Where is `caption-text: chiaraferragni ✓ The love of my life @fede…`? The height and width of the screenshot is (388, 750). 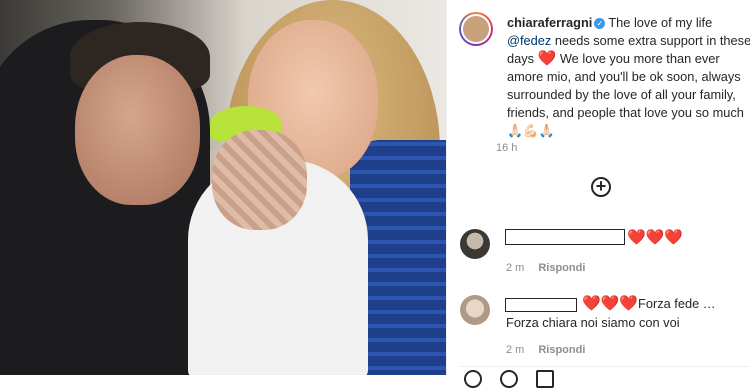
caption-text: chiaraferragni ✓ The love of my life @fede… is located at coordinates (628, 77).